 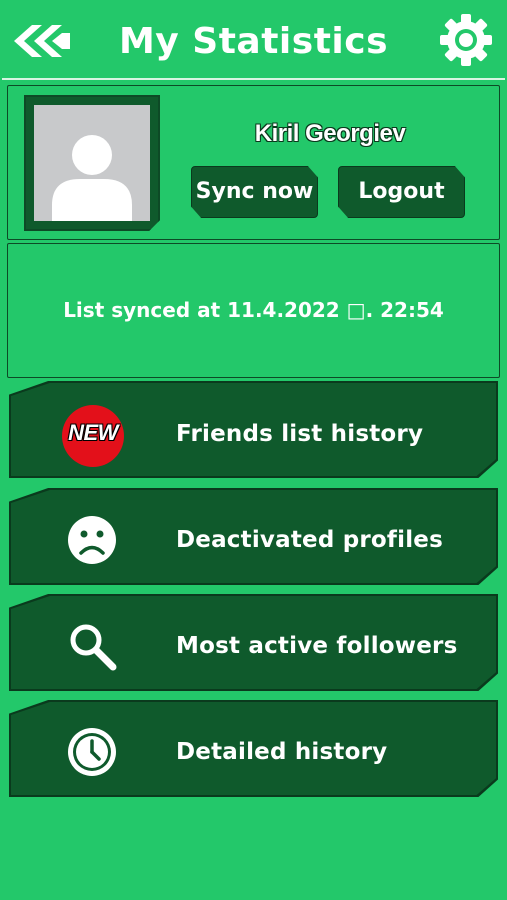 What do you see at coordinates (282, 752) in the screenshot?
I see `menu-item-label: Detailed history` at bounding box center [282, 752].